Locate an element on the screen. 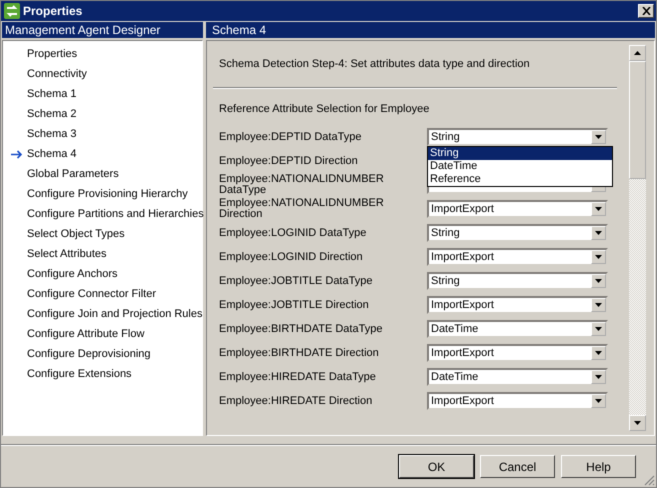 The image size is (657, 488). panel-header: Schema 4 is located at coordinates (430, 30).